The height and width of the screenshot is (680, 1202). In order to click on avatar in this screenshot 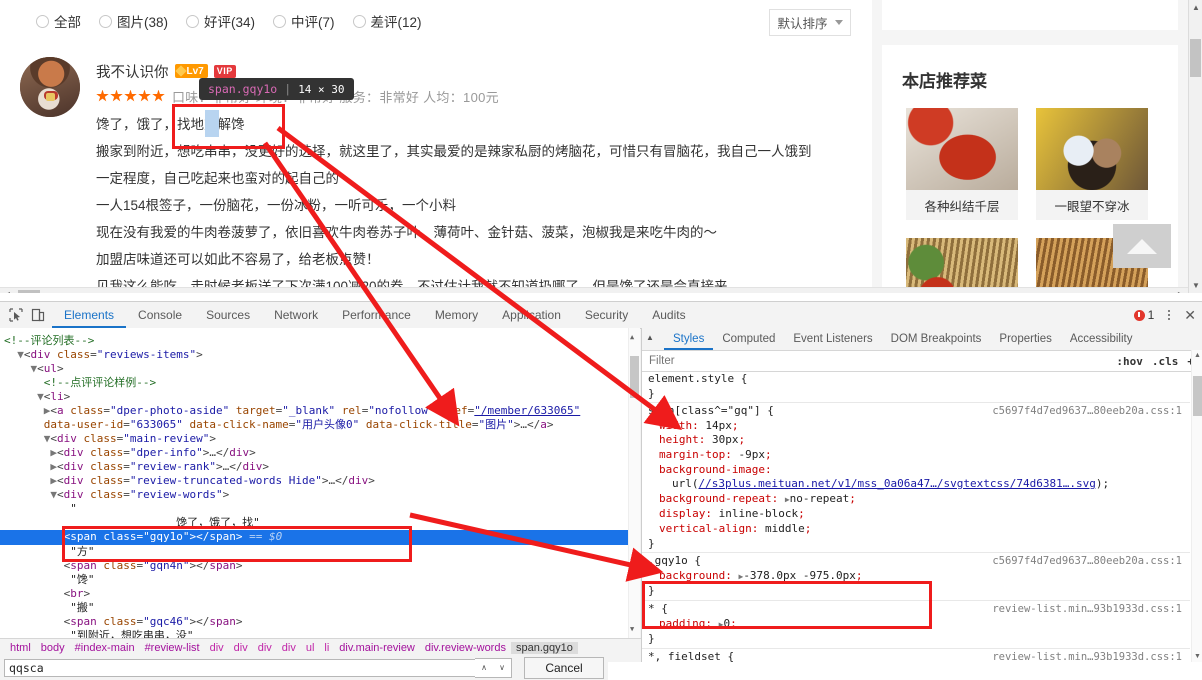, I will do `click(50, 87)`.